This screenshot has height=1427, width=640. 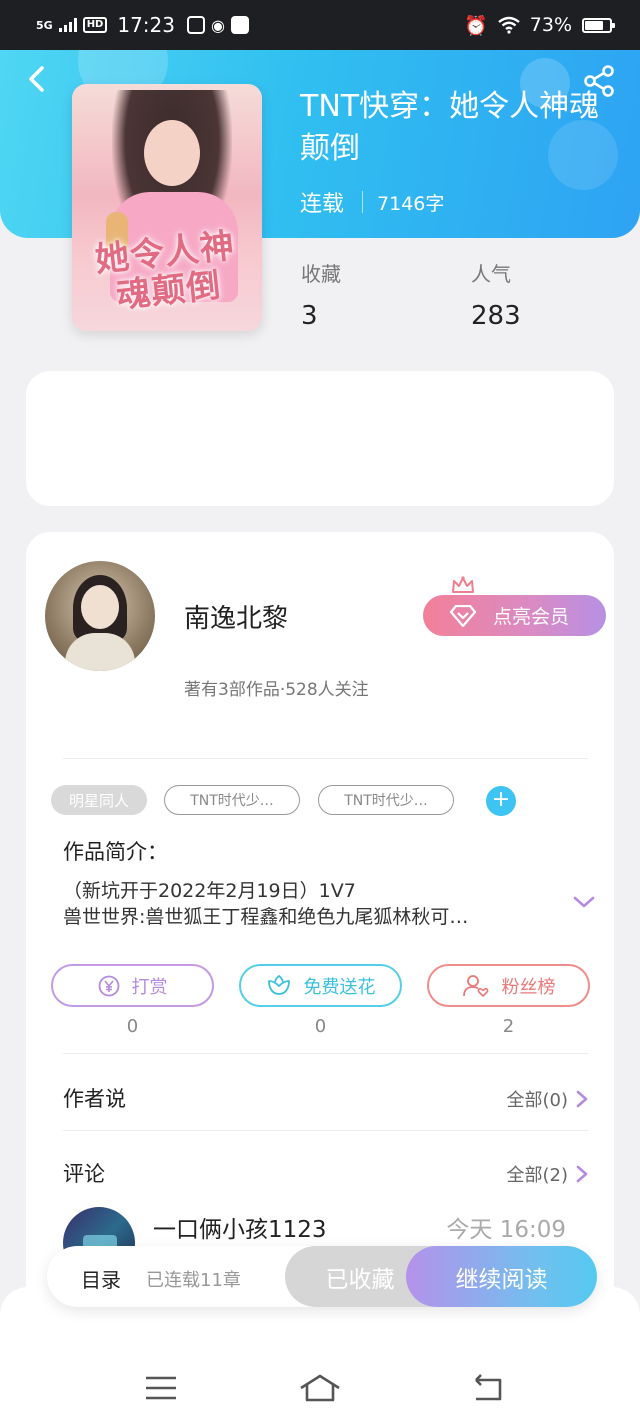 What do you see at coordinates (320, 25) in the screenshot?
I see `status-bar: 5G HD 17:23 ◉ ⏰ 73%` at bounding box center [320, 25].